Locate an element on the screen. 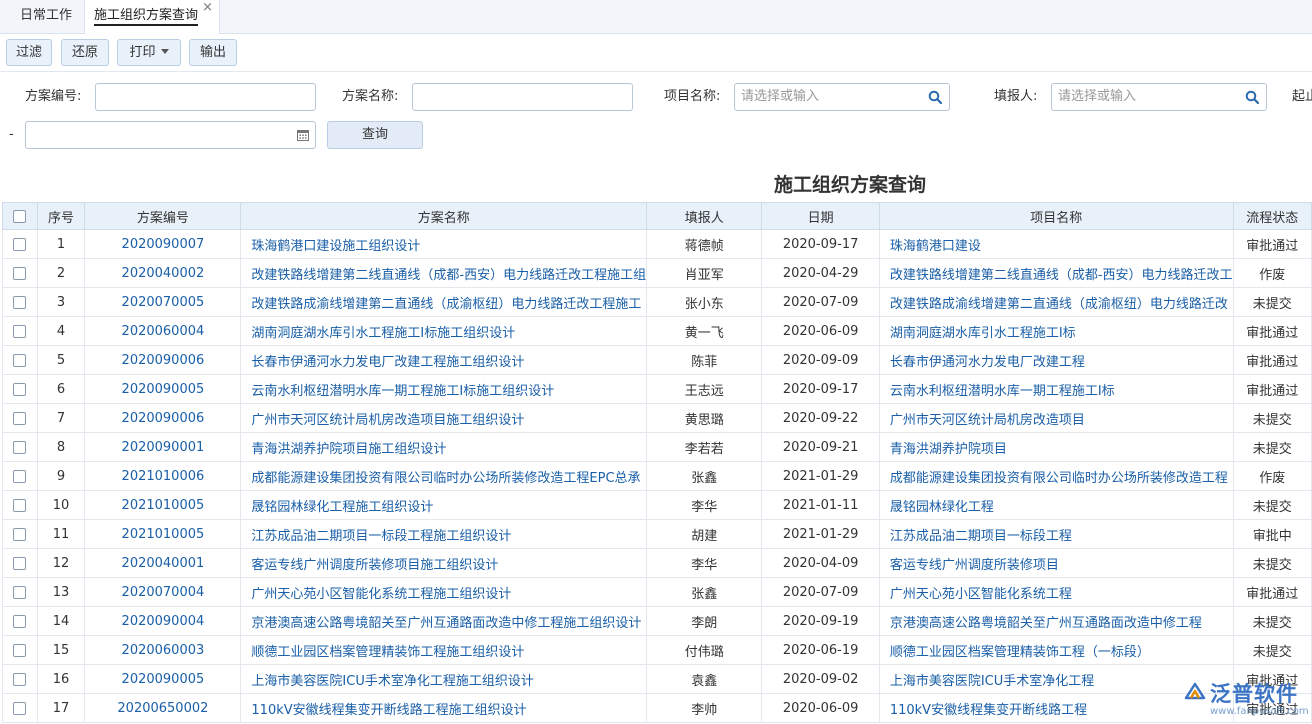 The height and width of the screenshot is (724, 1312). filter-button: 过滤 is located at coordinates (29, 52).